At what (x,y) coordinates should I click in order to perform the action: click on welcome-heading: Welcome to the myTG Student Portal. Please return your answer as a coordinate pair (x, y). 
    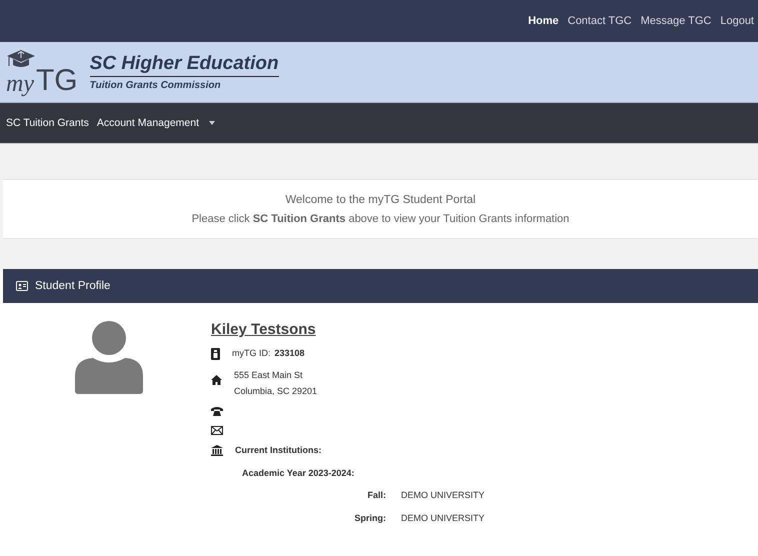
    Looking at the image, I should click on (380, 200).